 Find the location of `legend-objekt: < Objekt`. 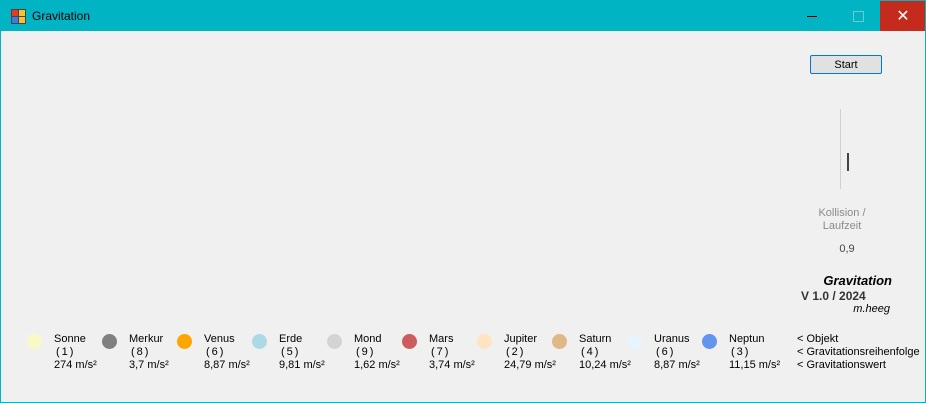

legend-objekt: < Objekt is located at coordinates (818, 339).